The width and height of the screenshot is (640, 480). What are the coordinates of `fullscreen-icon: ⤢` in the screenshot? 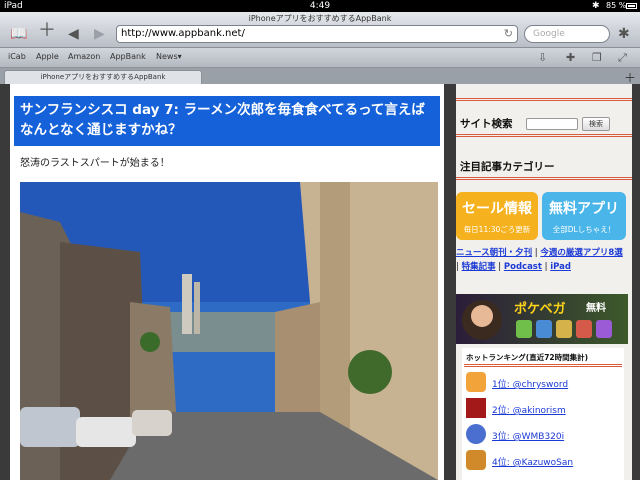 It's located at (622, 58).